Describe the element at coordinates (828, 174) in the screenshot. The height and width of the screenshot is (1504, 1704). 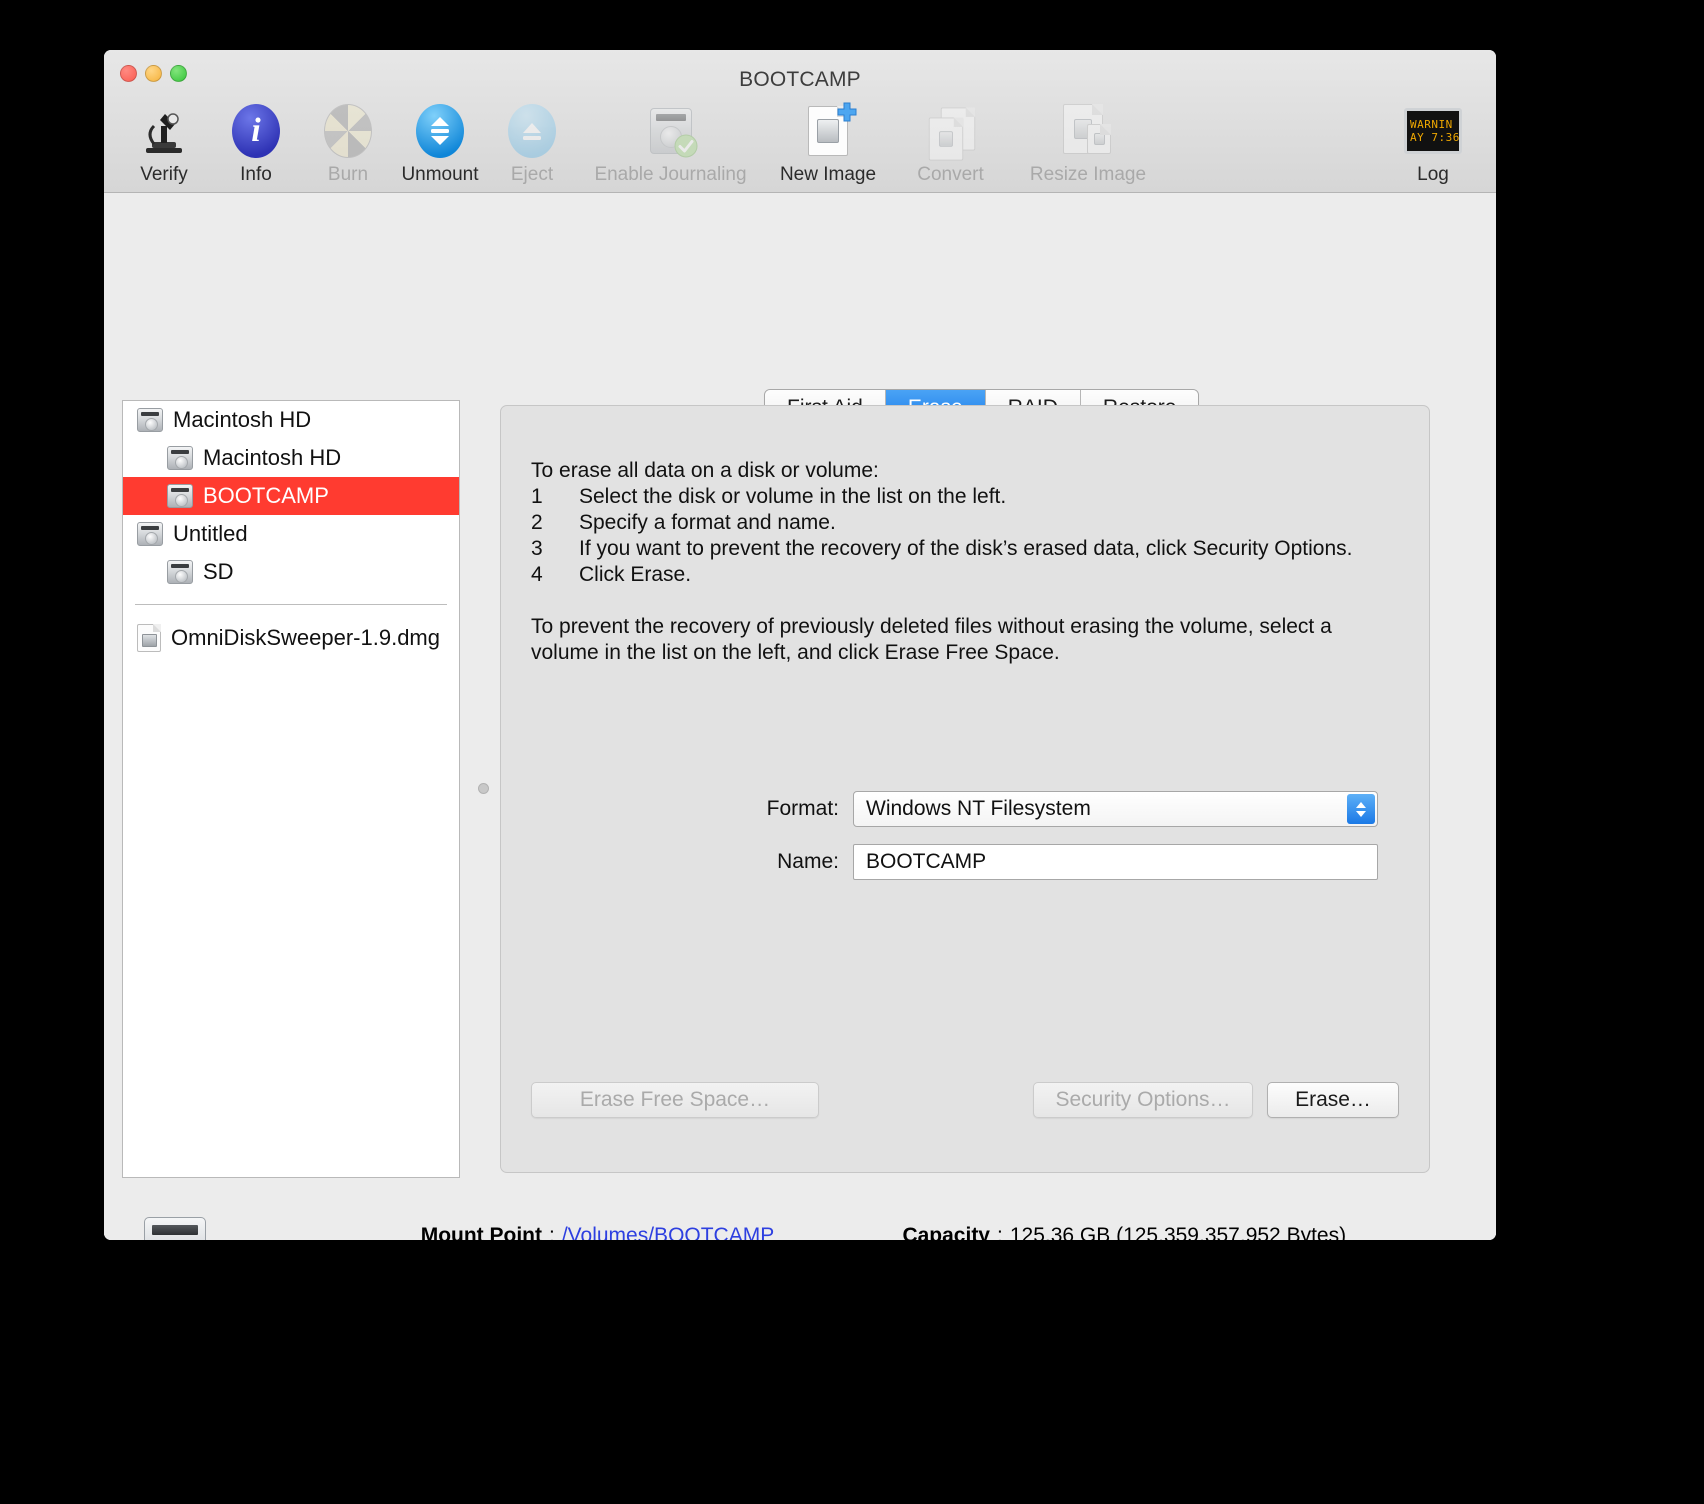
I see `toolbar-label-new-image: New Image` at that location.